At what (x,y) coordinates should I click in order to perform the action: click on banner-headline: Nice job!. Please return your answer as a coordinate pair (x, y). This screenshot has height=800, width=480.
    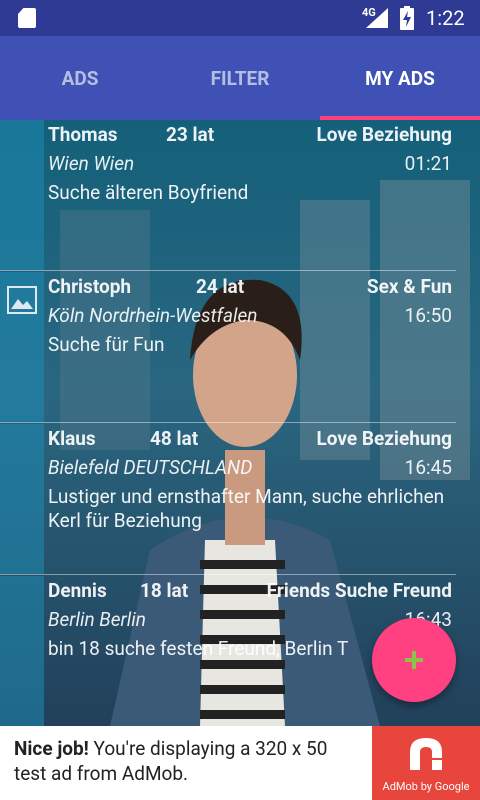
    Looking at the image, I should click on (51, 748).